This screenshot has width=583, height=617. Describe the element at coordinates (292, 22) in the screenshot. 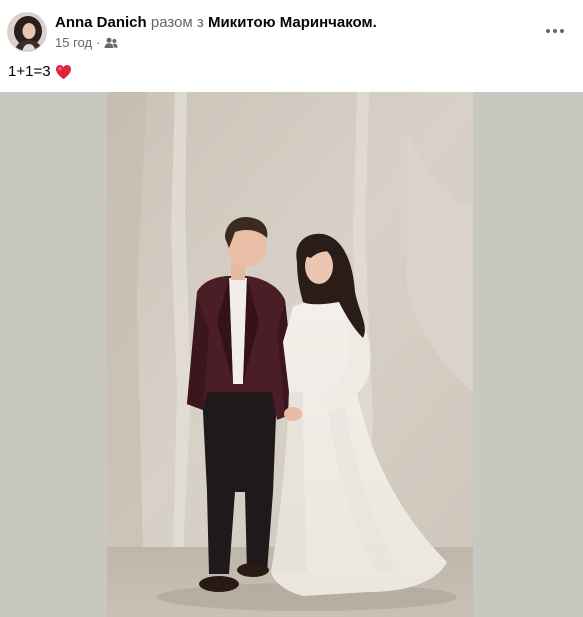

I see `tagged-person-link: Микитою Маринчаком.` at that location.